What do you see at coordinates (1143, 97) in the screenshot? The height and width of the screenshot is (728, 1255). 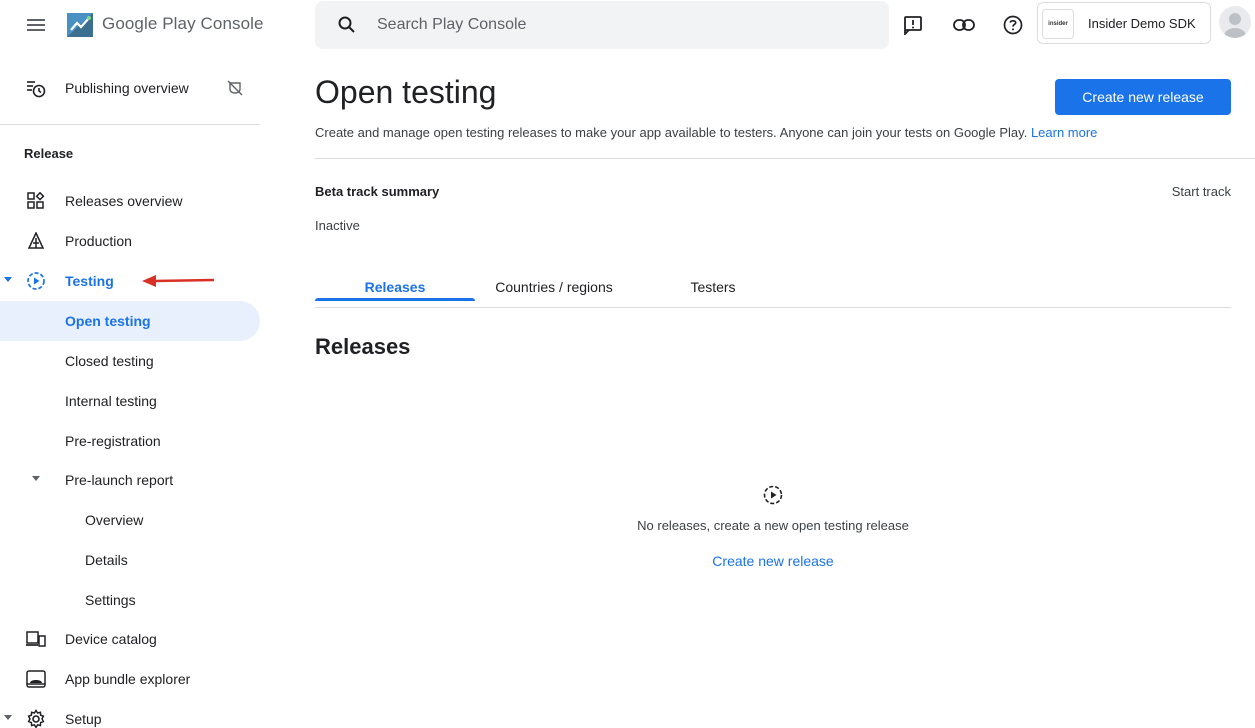 I see `create-new-release-button: Create new release` at bounding box center [1143, 97].